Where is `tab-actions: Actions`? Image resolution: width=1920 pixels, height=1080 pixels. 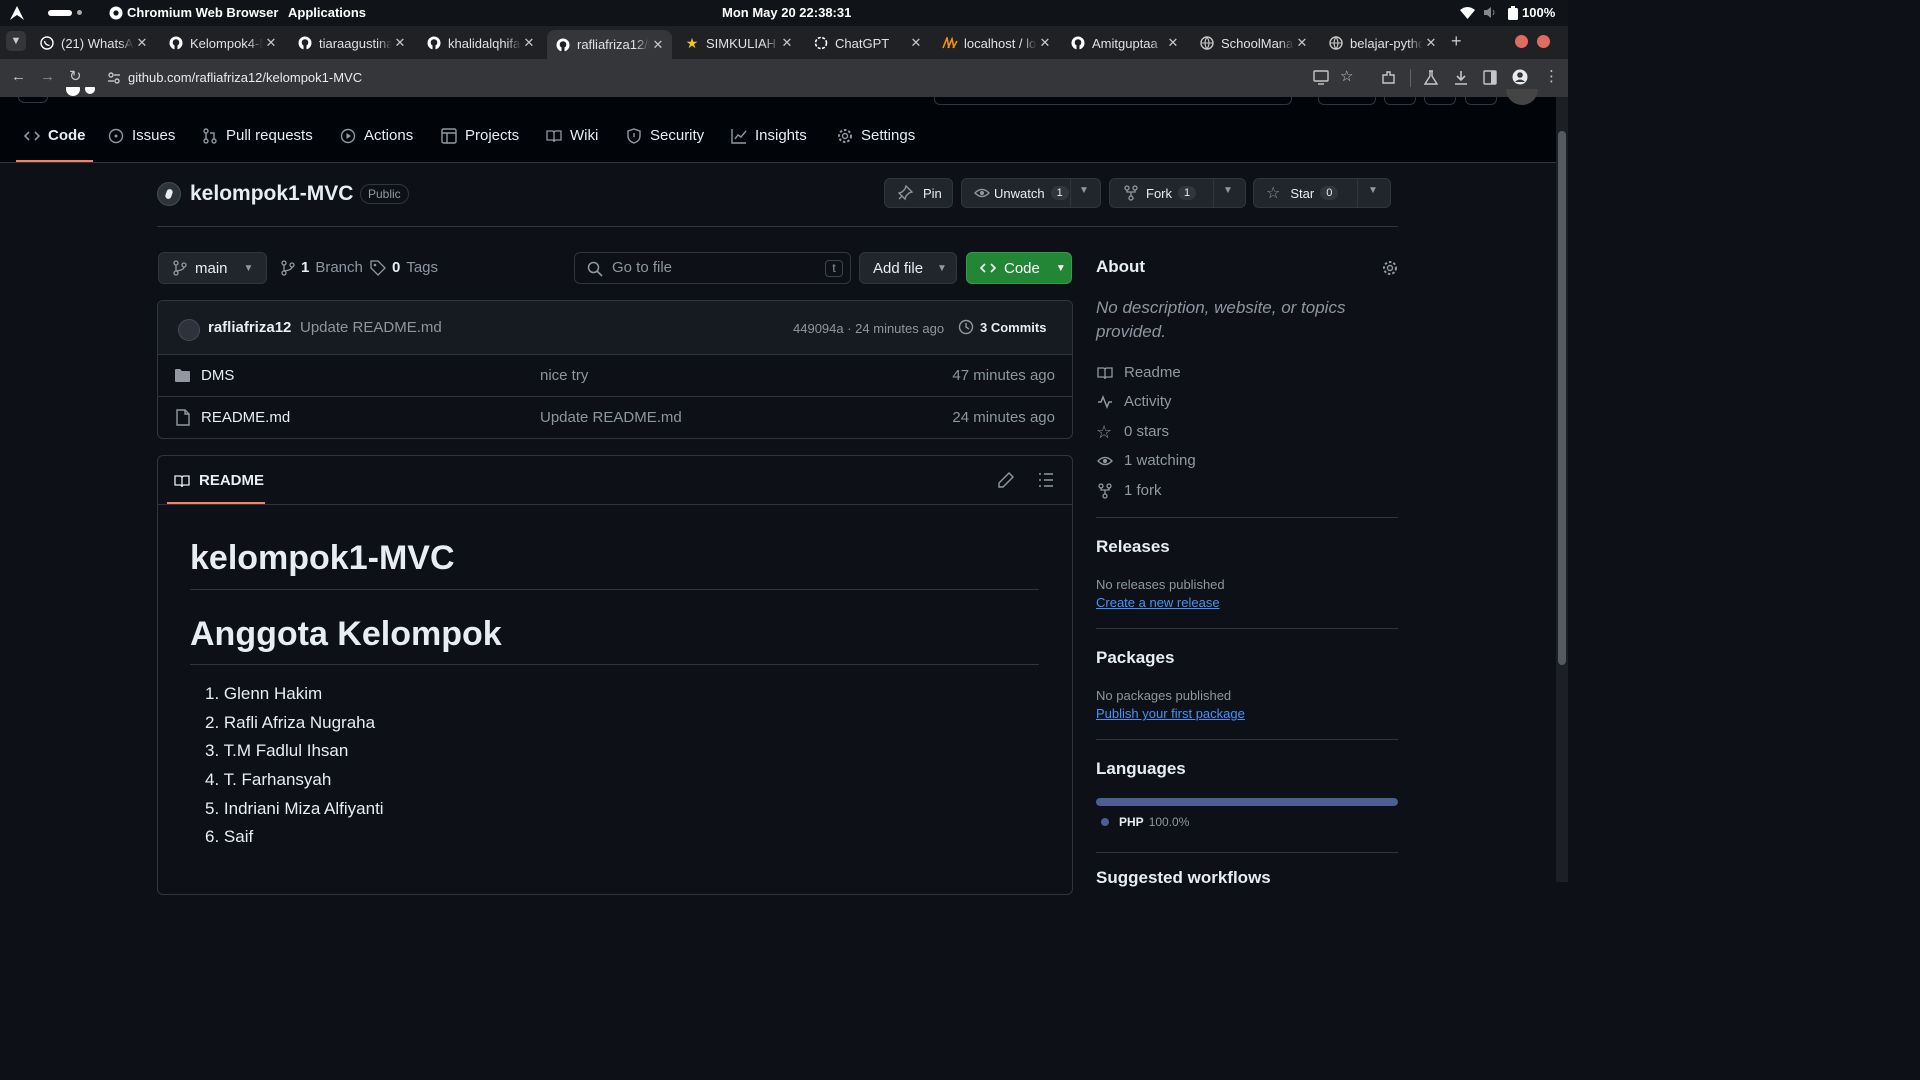
tab-actions: Actions is located at coordinates (376, 135).